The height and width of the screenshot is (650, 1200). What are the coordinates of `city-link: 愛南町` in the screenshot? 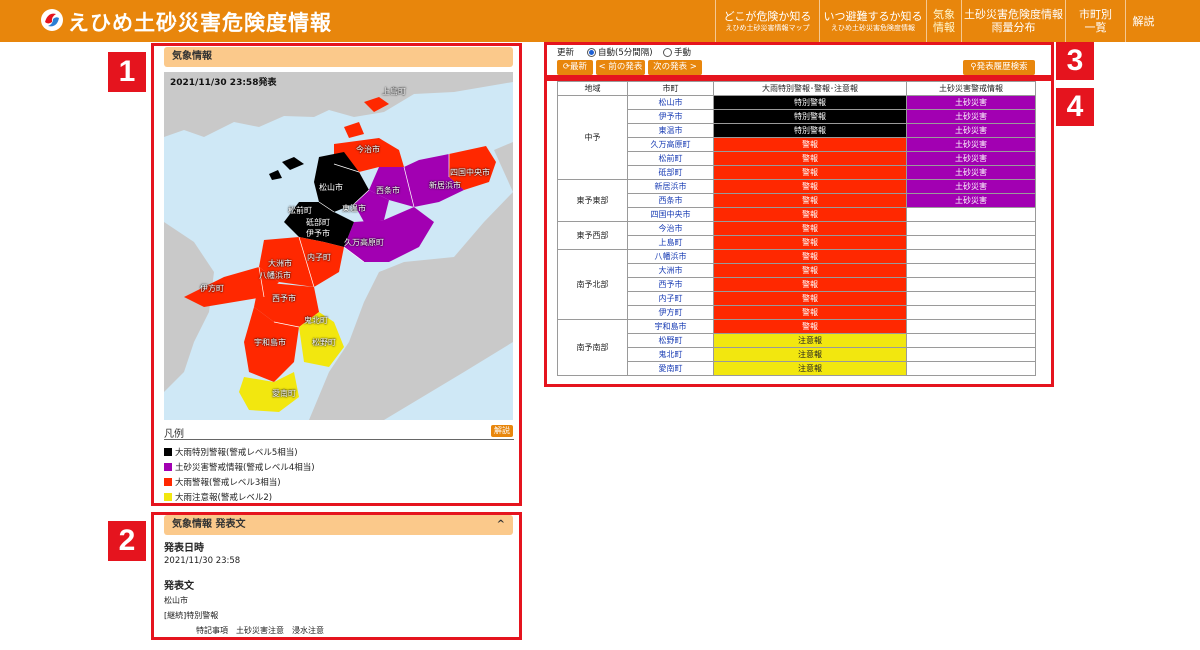 It's located at (670, 368).